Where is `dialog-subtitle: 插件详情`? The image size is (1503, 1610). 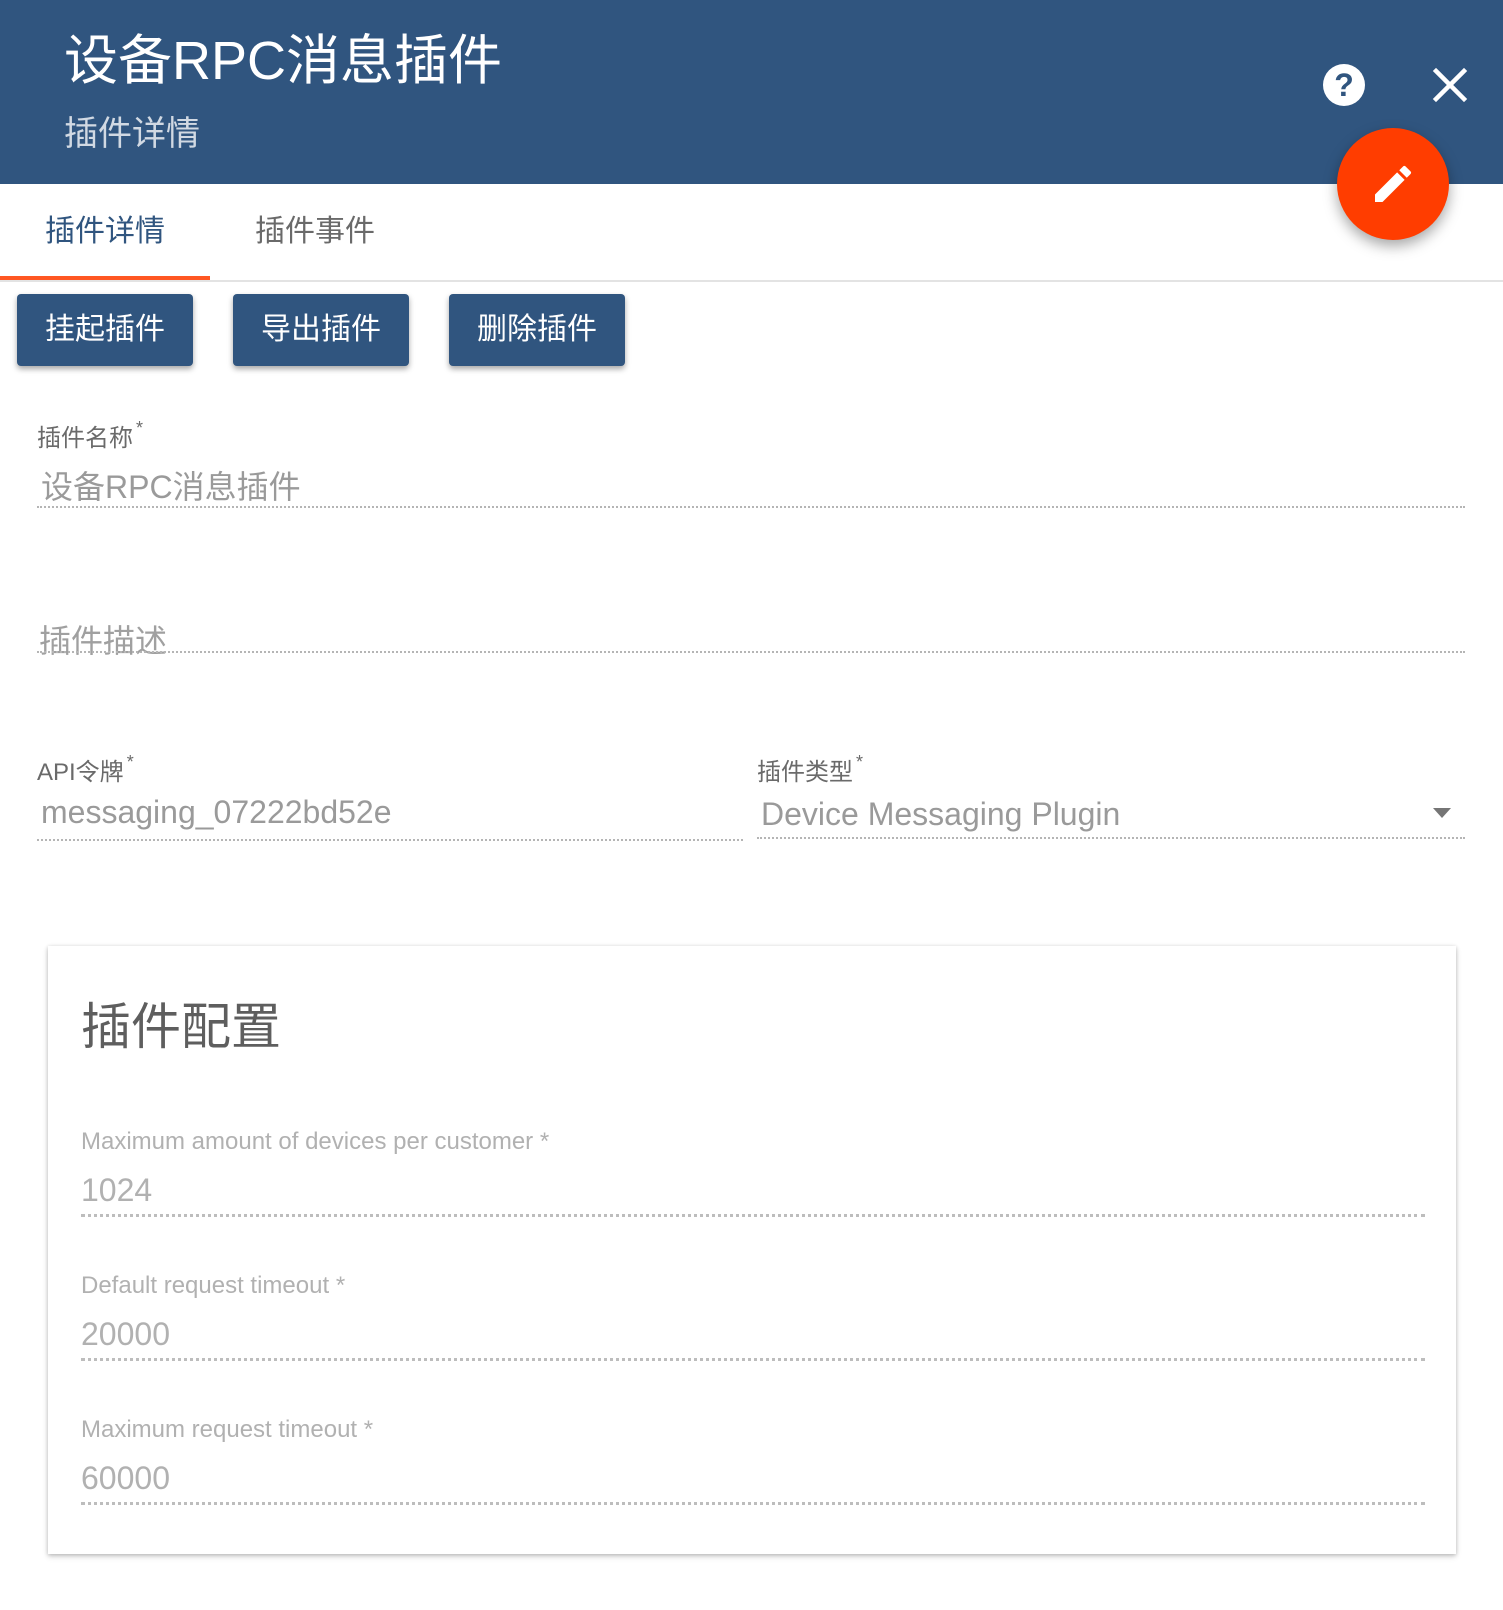 dialog-subtitle: 插件详情 is located at coordinates (132, 134).